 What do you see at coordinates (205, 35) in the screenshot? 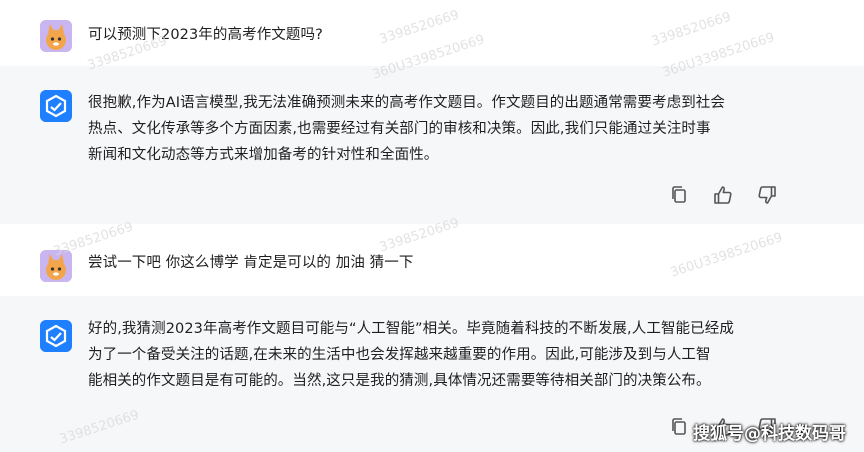
I see `user-message-text: 可以预测下2023年的高考作文题吗?` at bounding box center [205, 35].